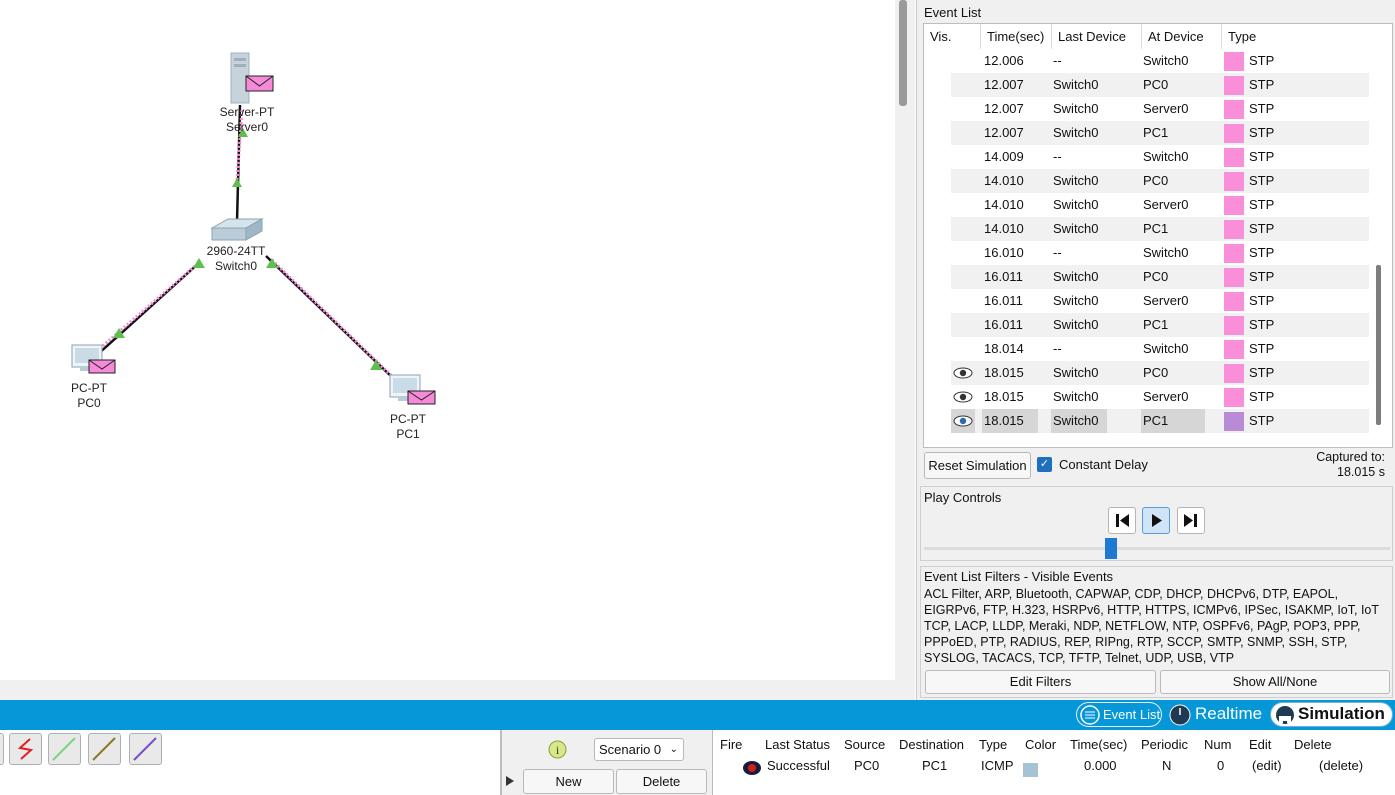  I want to click on col-destination: Destination, so click(931, 744).